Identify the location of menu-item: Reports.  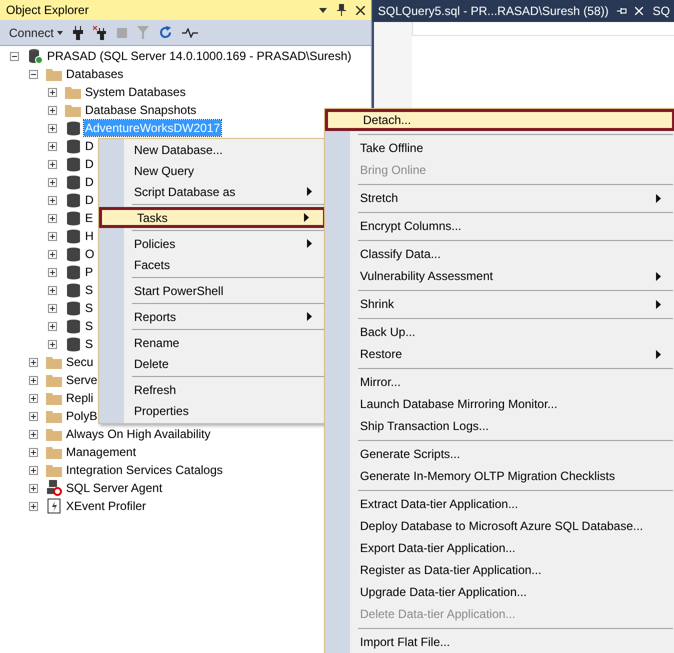
(212, 316).